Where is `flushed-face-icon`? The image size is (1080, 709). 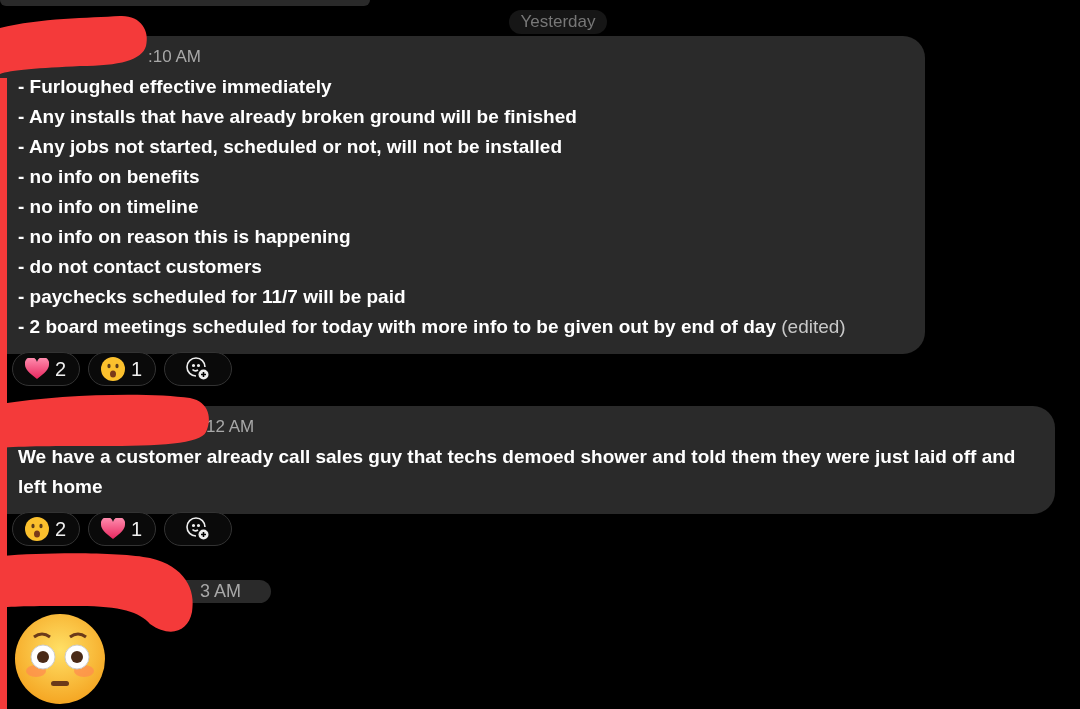 flushed-face-icon is located at coordinates (60, 659).